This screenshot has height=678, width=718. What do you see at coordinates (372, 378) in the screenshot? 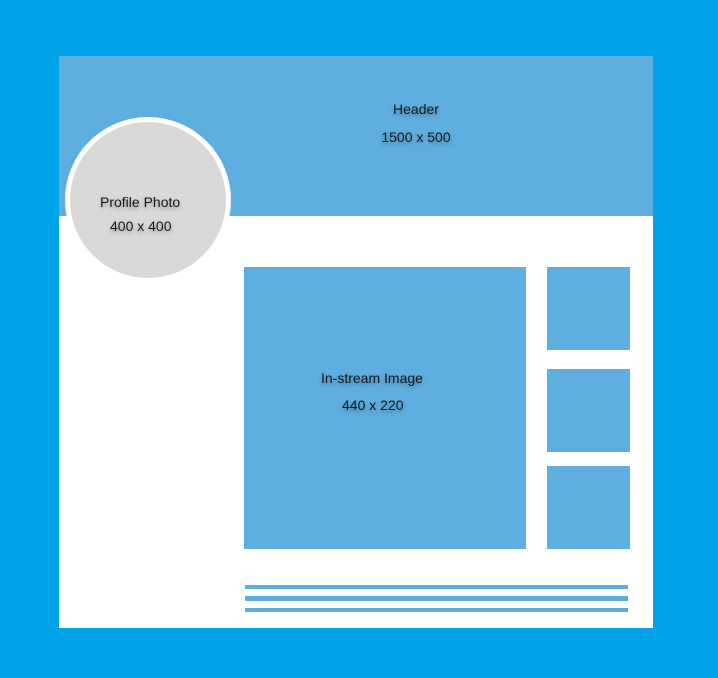
I see `instream-image-title: In-stream Image` at bounding box center [372, 378].